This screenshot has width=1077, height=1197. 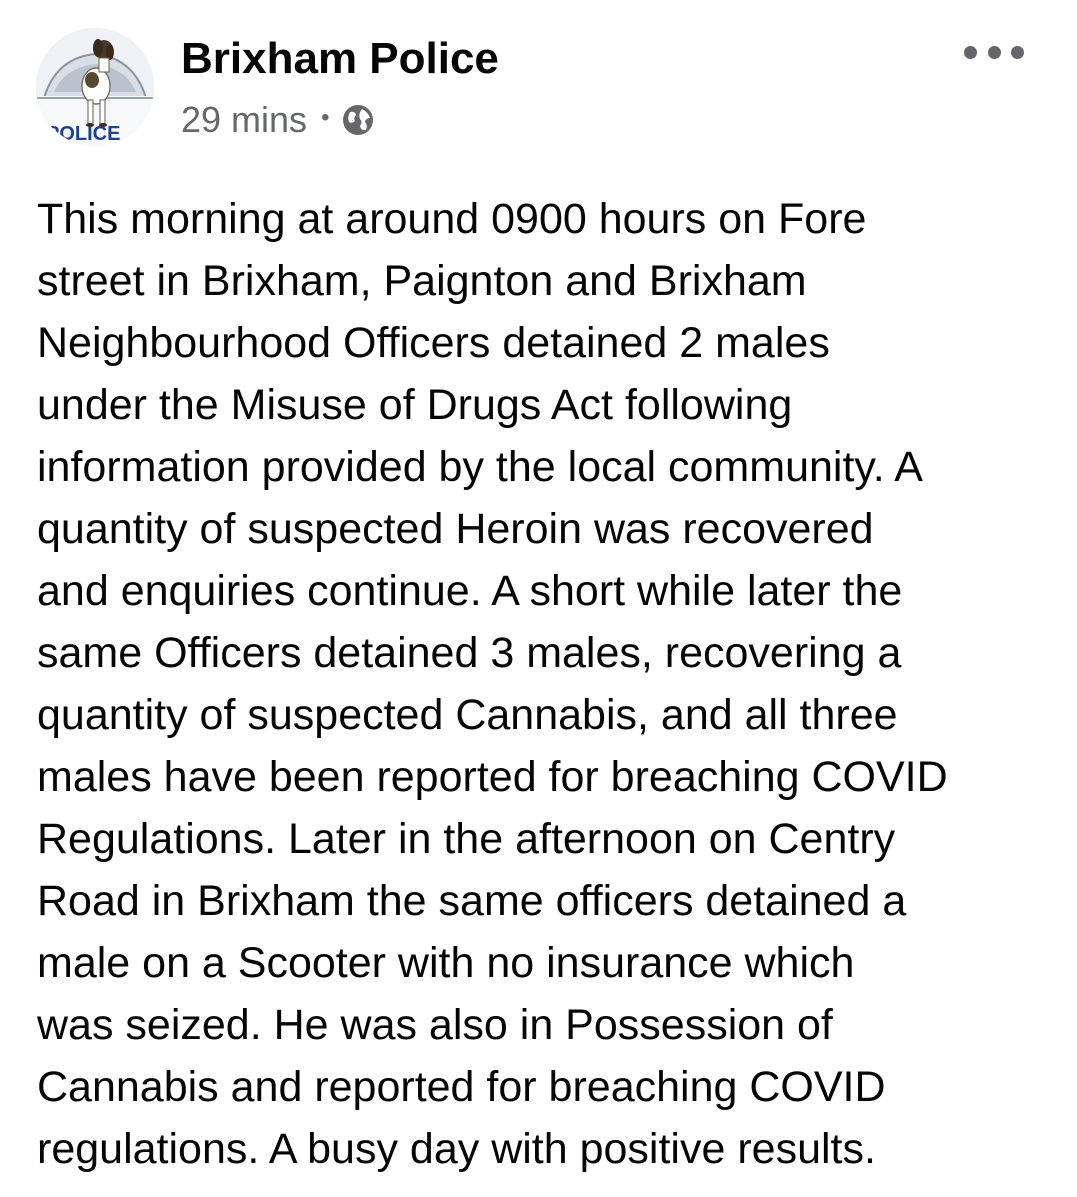 I want to click on post-meta: 29 mins •, so click(x=278, y=120).